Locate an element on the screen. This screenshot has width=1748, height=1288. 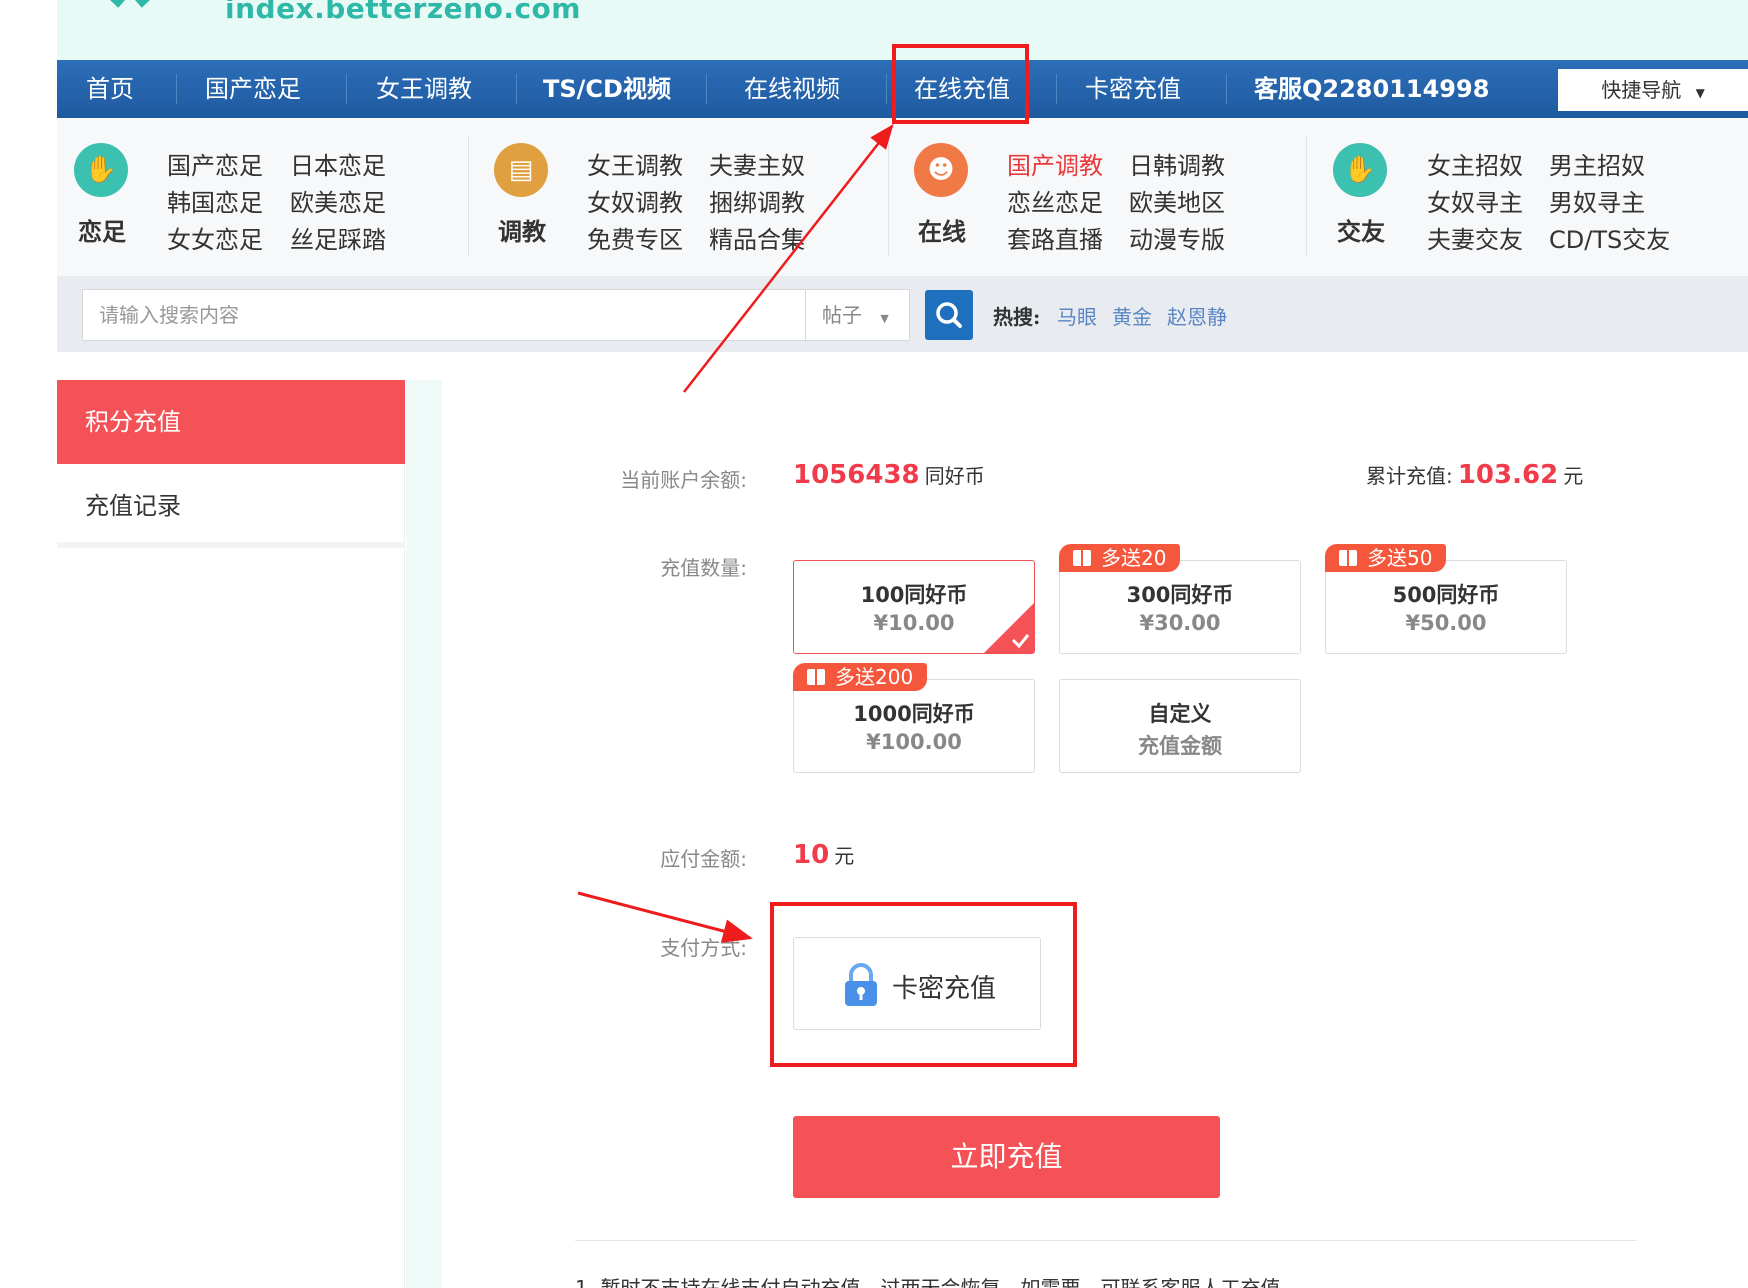
recharge-amount-label: 充值数量: is located at coordinates (703, 568).